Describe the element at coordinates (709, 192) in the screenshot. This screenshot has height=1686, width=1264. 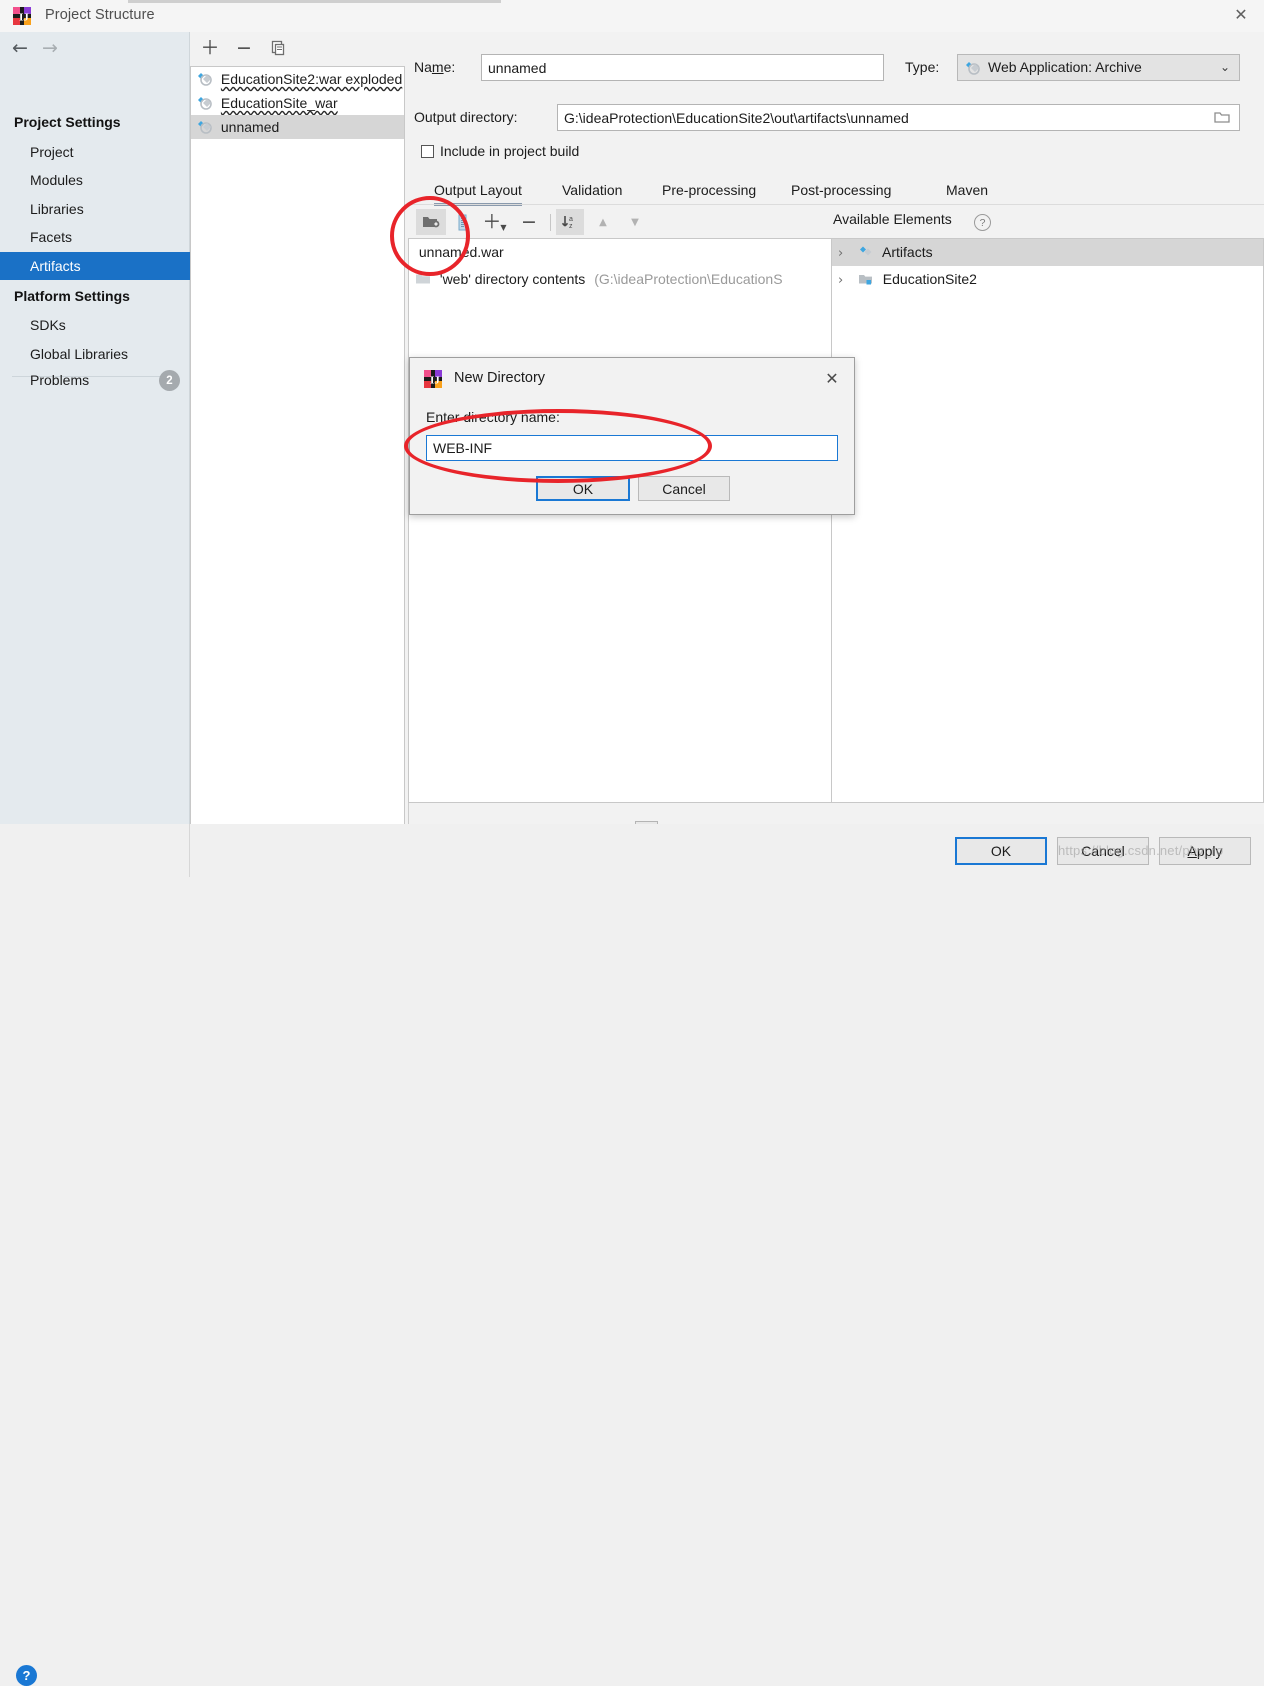
I see `tab-pre-processing: Pre-processing` at that location.